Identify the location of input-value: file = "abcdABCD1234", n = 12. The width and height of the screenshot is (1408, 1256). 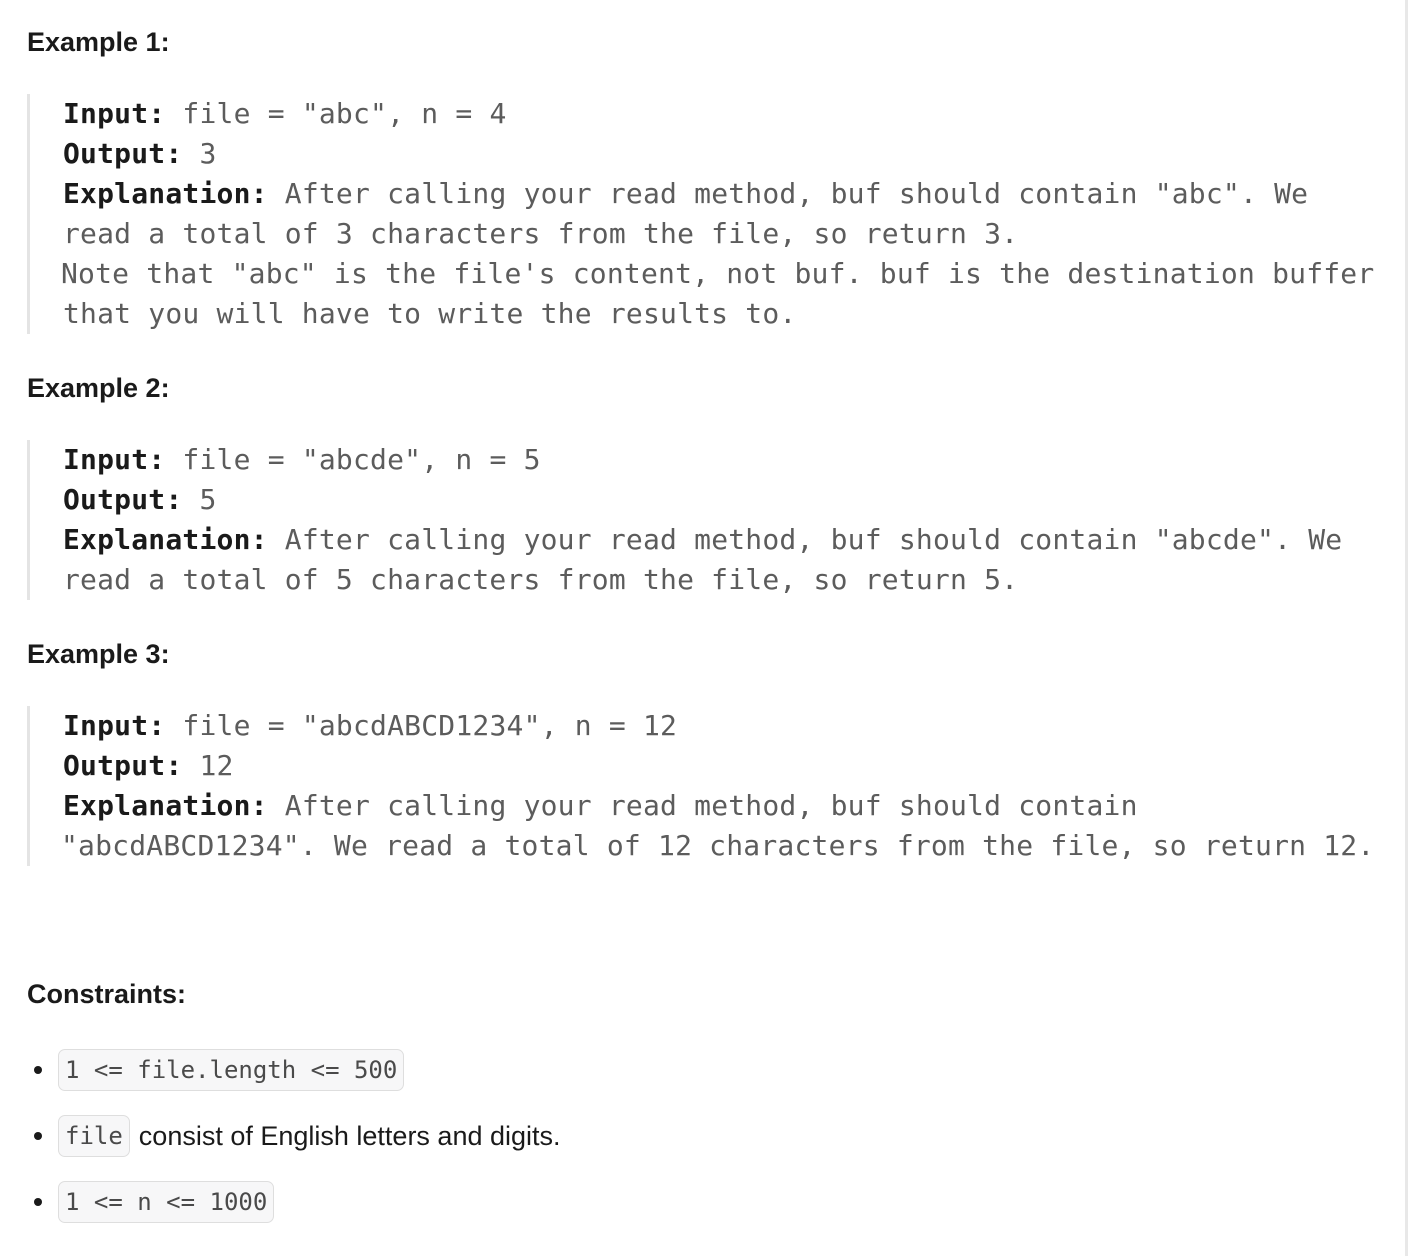
(421, 725).